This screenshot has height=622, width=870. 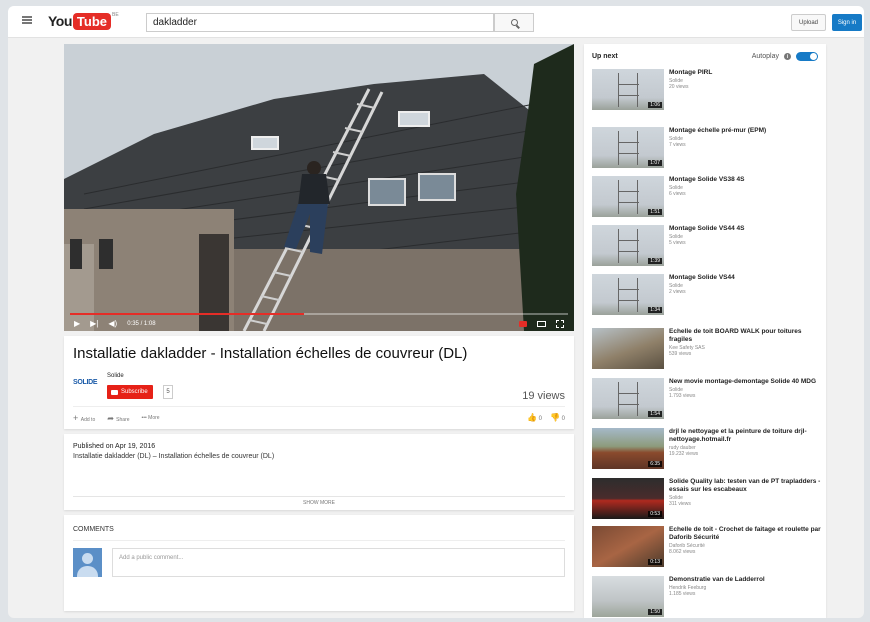 I want to click on channel-logo: SOLIDE, so click(x=85, y=382).